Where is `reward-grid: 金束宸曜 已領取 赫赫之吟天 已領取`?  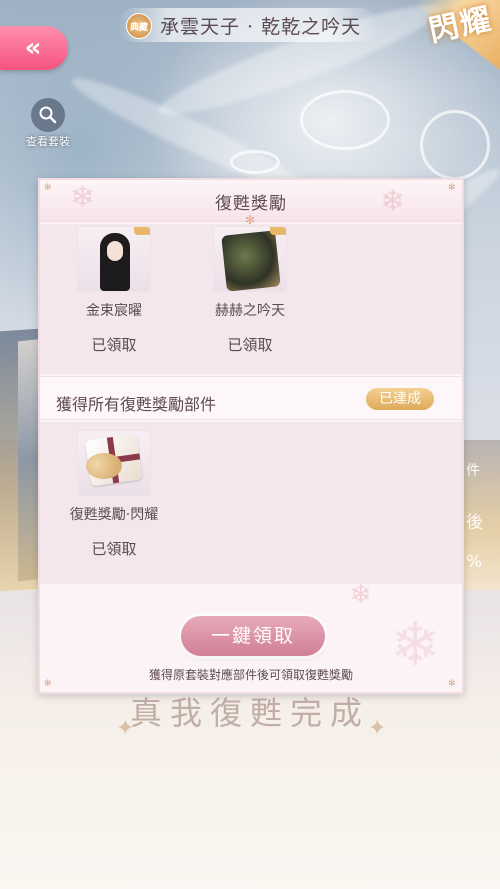 reward-grid: 金束宸曜 已領取 赫赫之吟天 已領取 is located at coordinates (251, 299).